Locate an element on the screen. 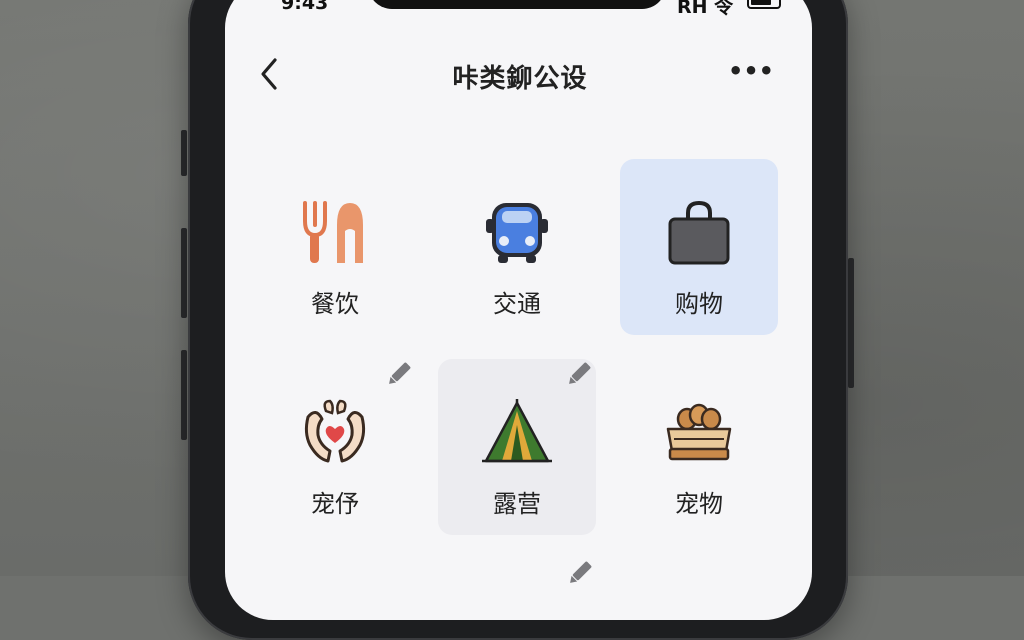 The width and height of the screenshot is (1024, 640). category-tile-dining: 餐饮 is located at coordinates (335, 247).